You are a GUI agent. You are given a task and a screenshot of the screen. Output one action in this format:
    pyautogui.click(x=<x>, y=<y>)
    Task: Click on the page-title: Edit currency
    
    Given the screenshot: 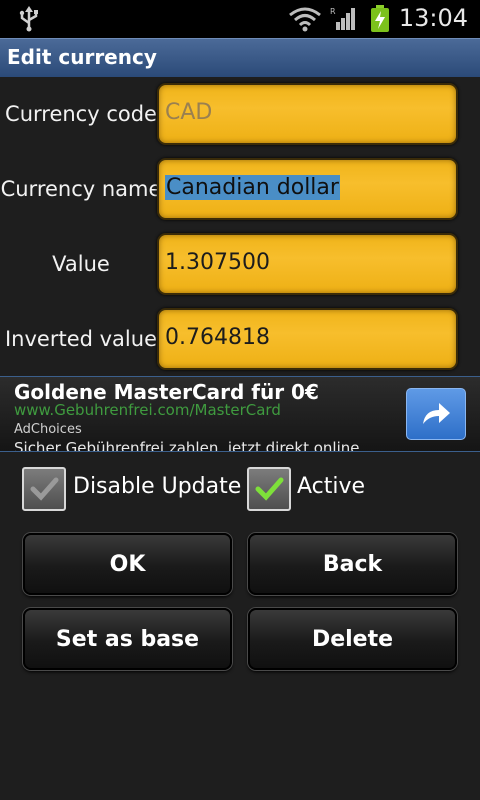 What is the action you would take?
    pyautogui.click(x=82, y=57)
    